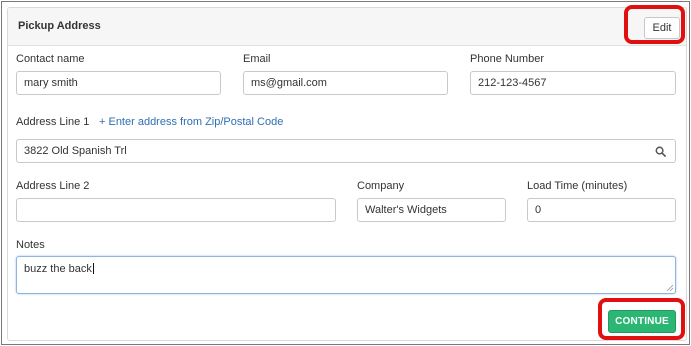  I want to click on notes-textarea: buzz the back, so click(346, 275).